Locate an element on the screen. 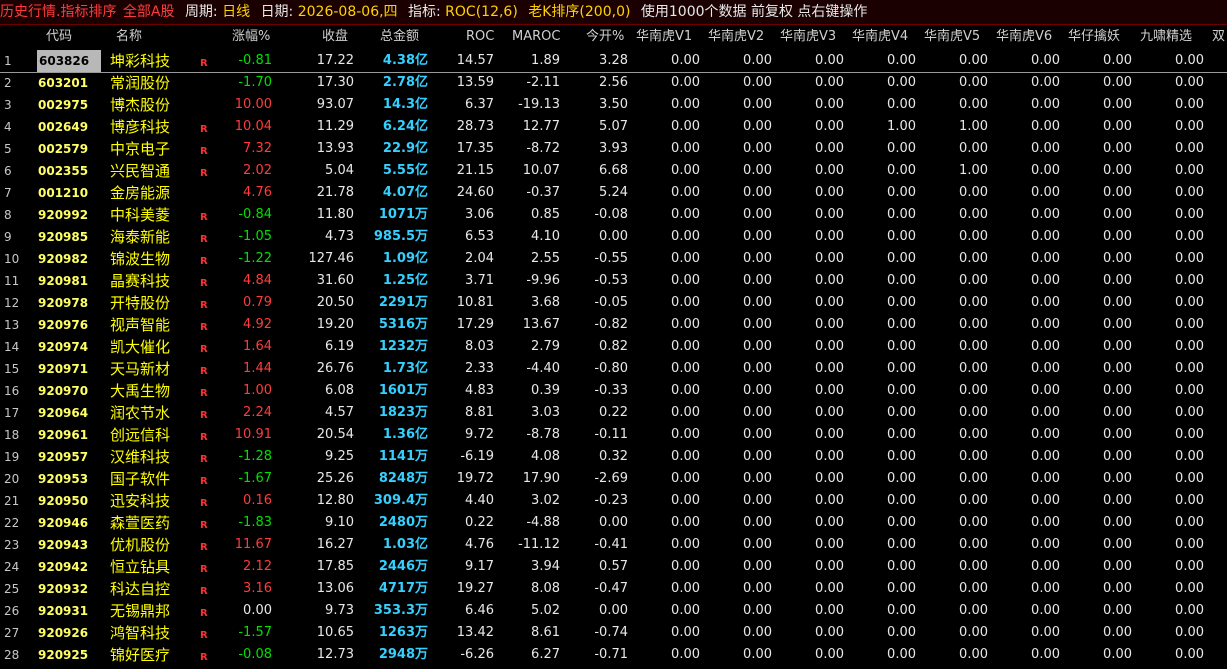 The width and height of the screenshot is (1227, 669). header-change: 涨幅% is located at coordinates (251, 37).